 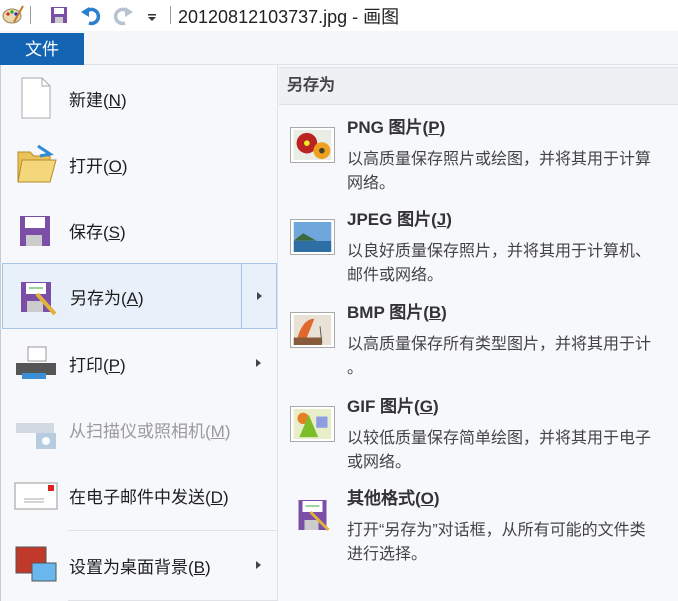 I want to click on entry-description: 以良好质量保存照片，并将其用于计算机、, so click(x=499, y=251).